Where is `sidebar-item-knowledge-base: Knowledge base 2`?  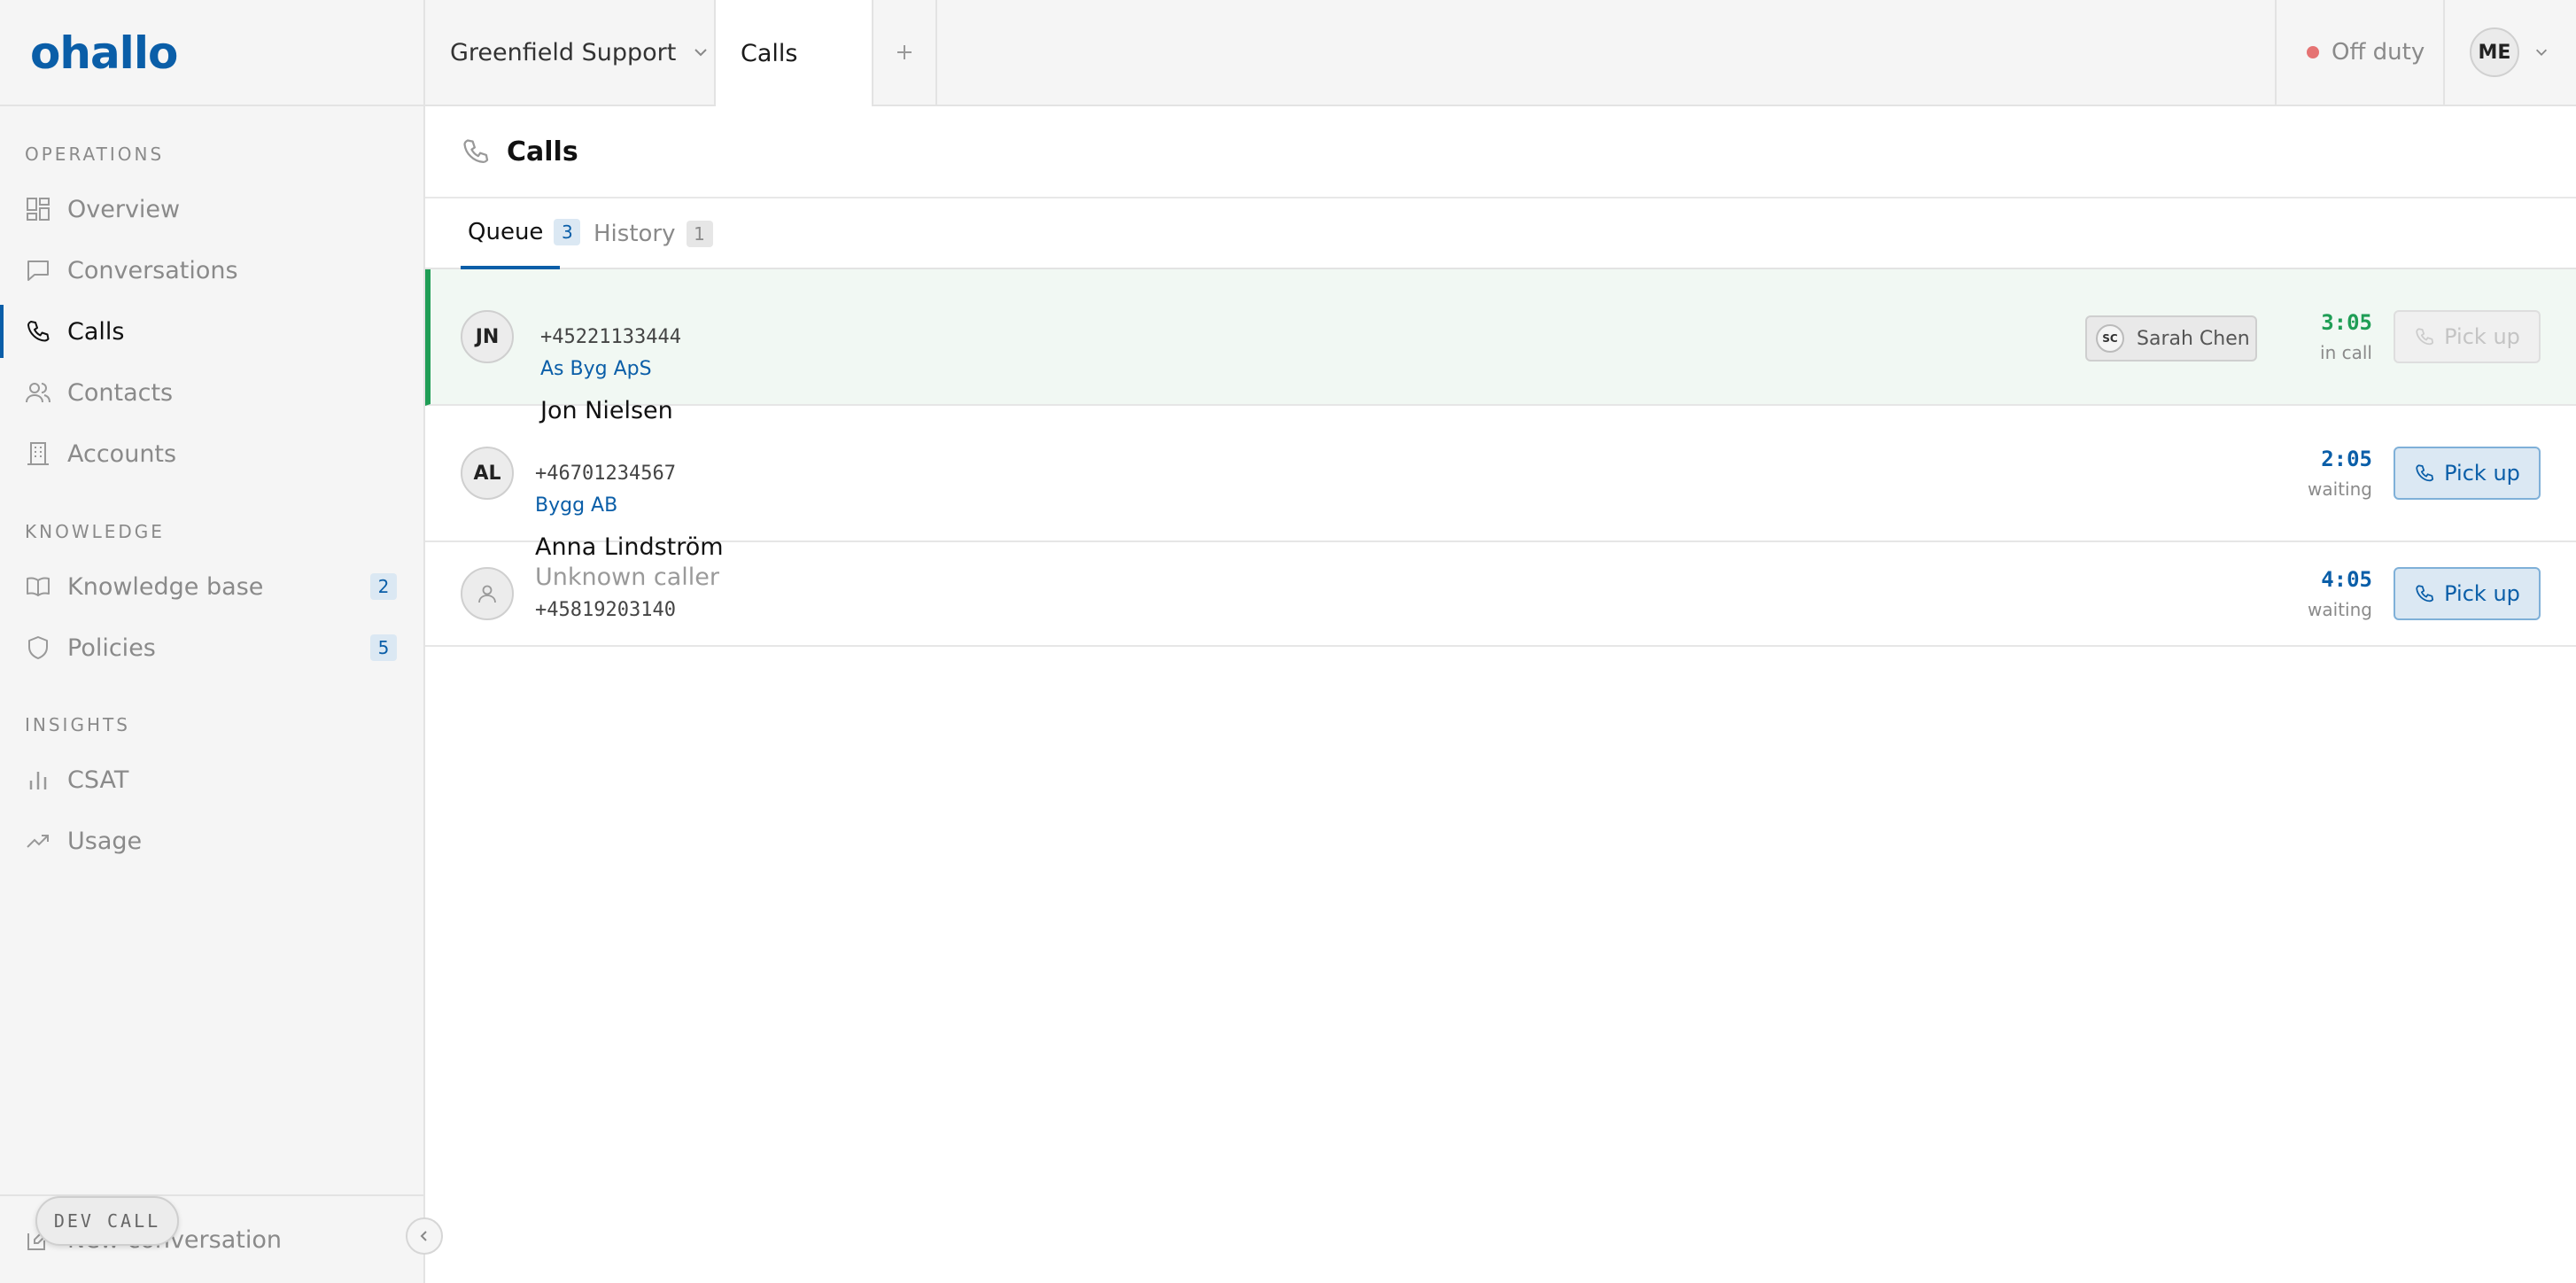
sidebar-item-knowledge-base: Knowledge base 2 is located at coordinates (211, 586).